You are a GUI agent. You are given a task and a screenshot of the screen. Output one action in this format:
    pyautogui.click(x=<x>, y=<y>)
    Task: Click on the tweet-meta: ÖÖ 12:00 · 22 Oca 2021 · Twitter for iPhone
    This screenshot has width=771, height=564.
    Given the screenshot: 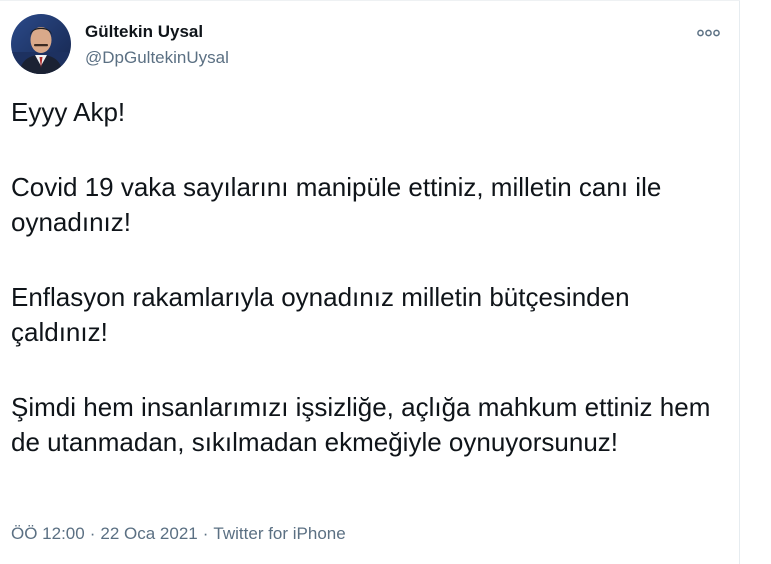 What is the action you would take?
    pyautogui.click(x=178, y=534)
    